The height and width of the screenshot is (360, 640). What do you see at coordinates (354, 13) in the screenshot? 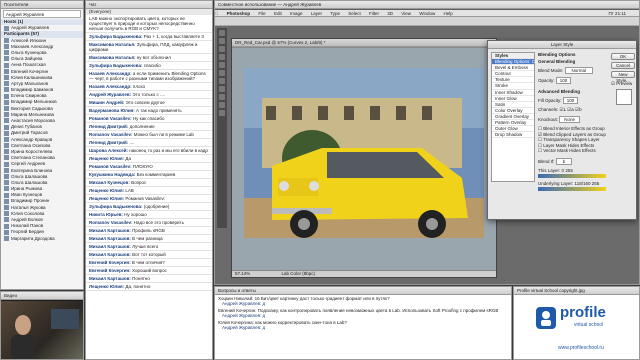
I see `menu-select: Select` at bounding box center [354, 13].